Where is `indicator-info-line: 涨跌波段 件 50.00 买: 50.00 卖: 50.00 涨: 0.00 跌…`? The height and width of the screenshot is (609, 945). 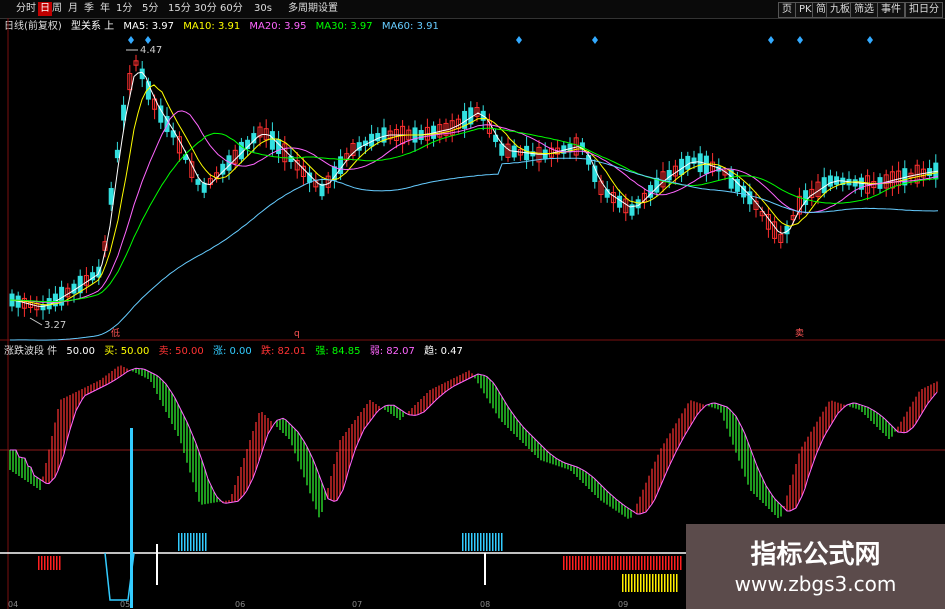 indicator-info-line: 涨跌波段 件 50.00 买: 50.00 卖: 50.00 涨: 0.00 跌… is located at coordinates (236, 351).